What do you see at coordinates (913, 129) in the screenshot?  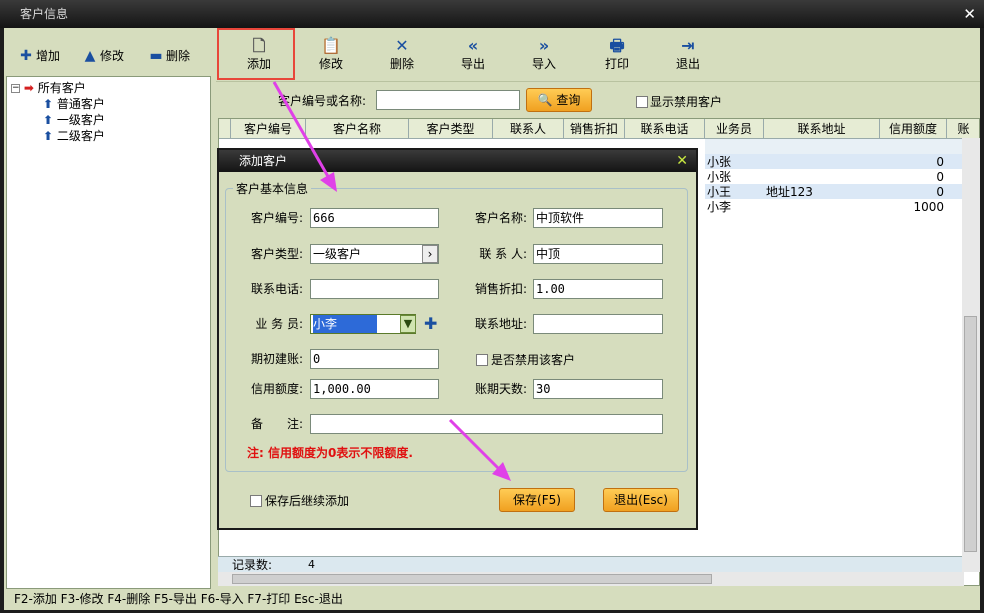 I see `column-header: 信用额度` at bounding box center [913, 129].